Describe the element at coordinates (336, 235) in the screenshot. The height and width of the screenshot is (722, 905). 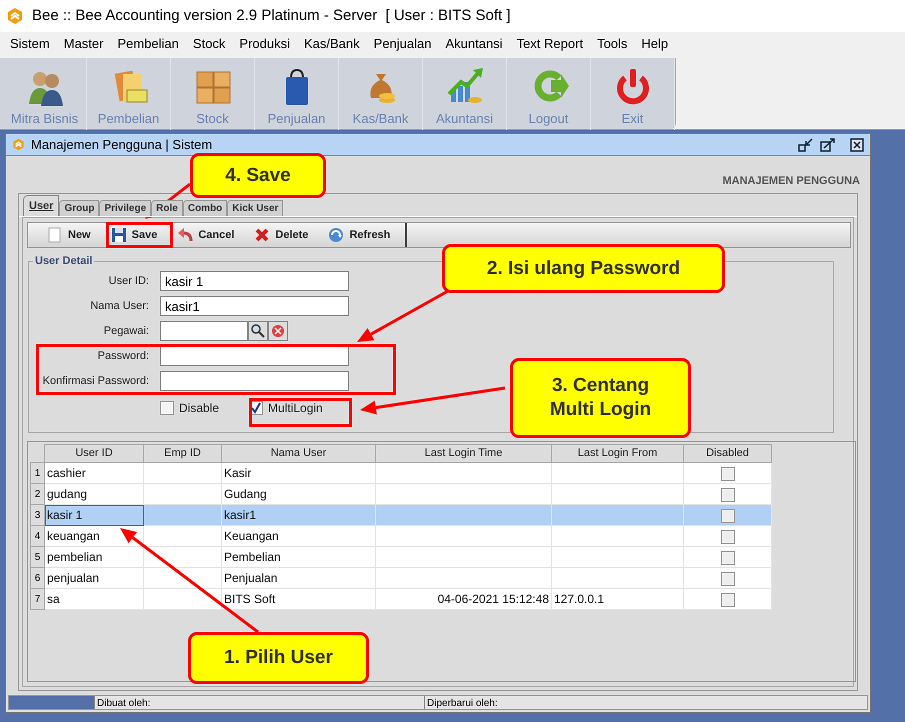
I see `refresh-icon` at that location.